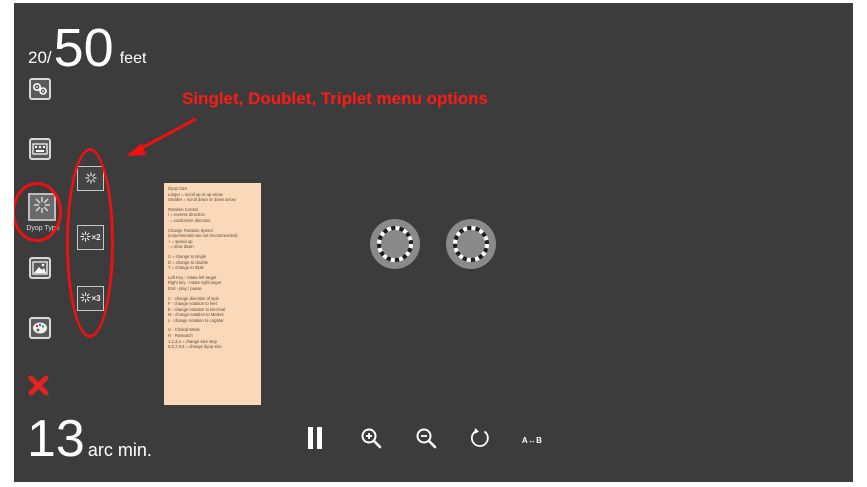 The image size is (867, 487). What do you see at coordinates (335, 98) in the screenshot?
I see `annotation-text: Singlet, Doublet, Triplet menu options` at bounding box center [335, 98].